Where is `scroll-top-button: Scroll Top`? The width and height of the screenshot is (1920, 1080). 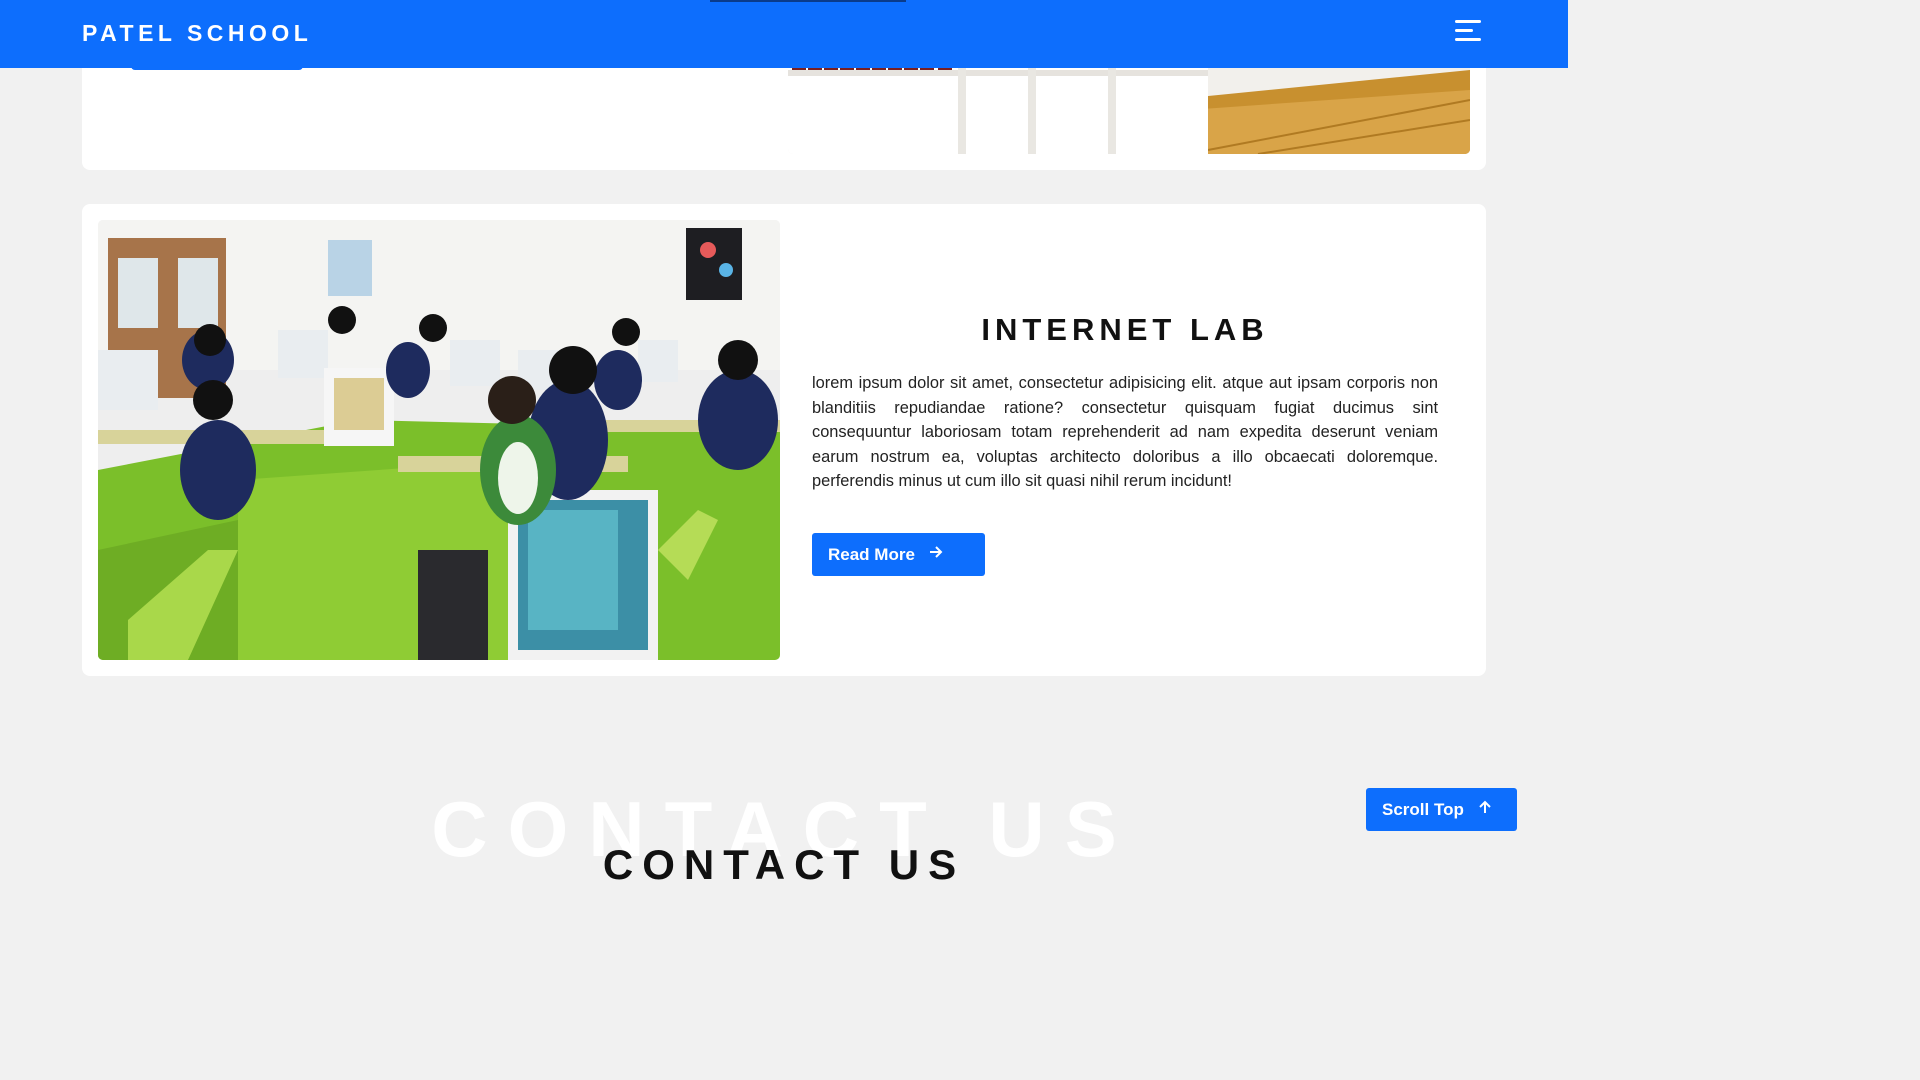 scroll-top-button: Scroll Top is located at coordinates (1441, 809).